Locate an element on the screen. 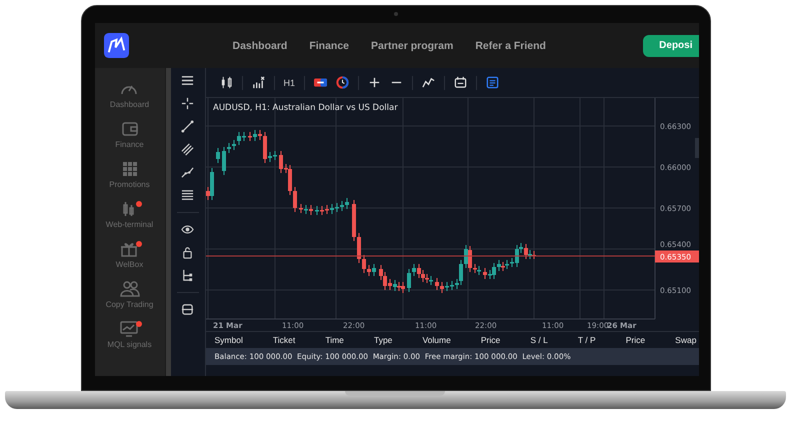 The width and height of the screenshot is (791, 422). sidebar-label: MQL signals is located at coordinates (129, 344).